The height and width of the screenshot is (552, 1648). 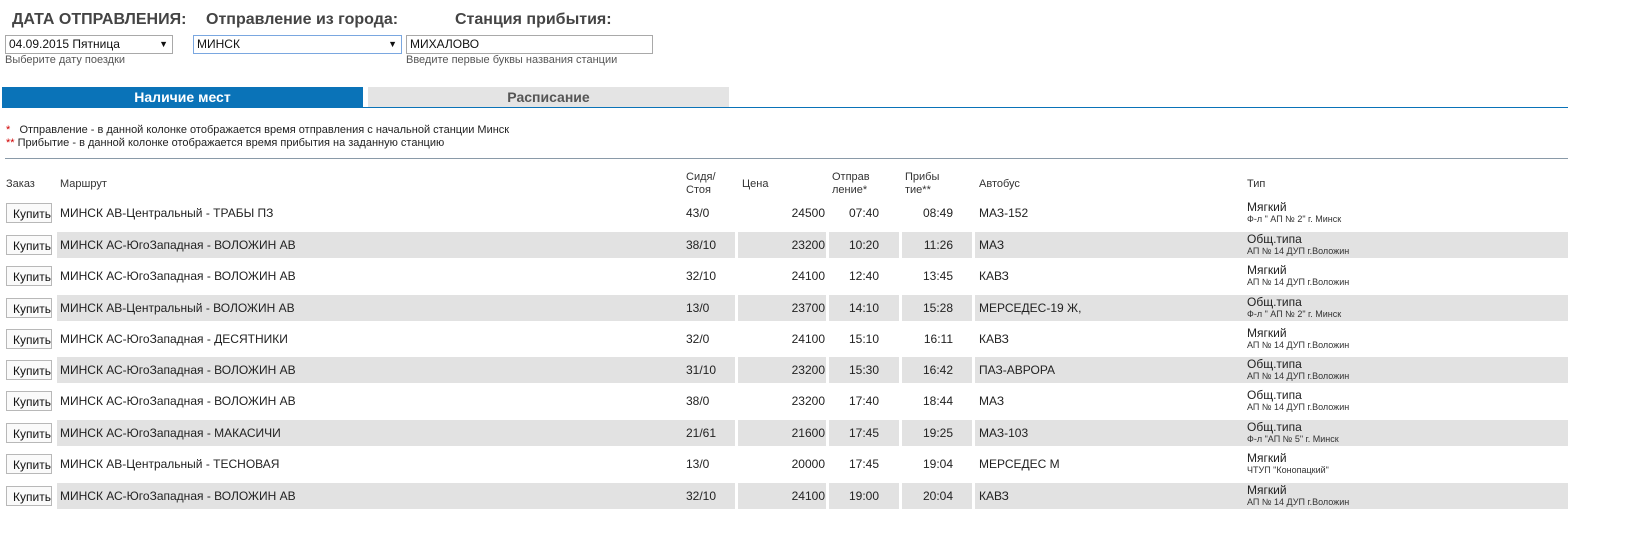 What do you see at coordinates (863, 276) in the screenshot?
I see `departure-cell: 12:40` at bounding box center [863, 276].